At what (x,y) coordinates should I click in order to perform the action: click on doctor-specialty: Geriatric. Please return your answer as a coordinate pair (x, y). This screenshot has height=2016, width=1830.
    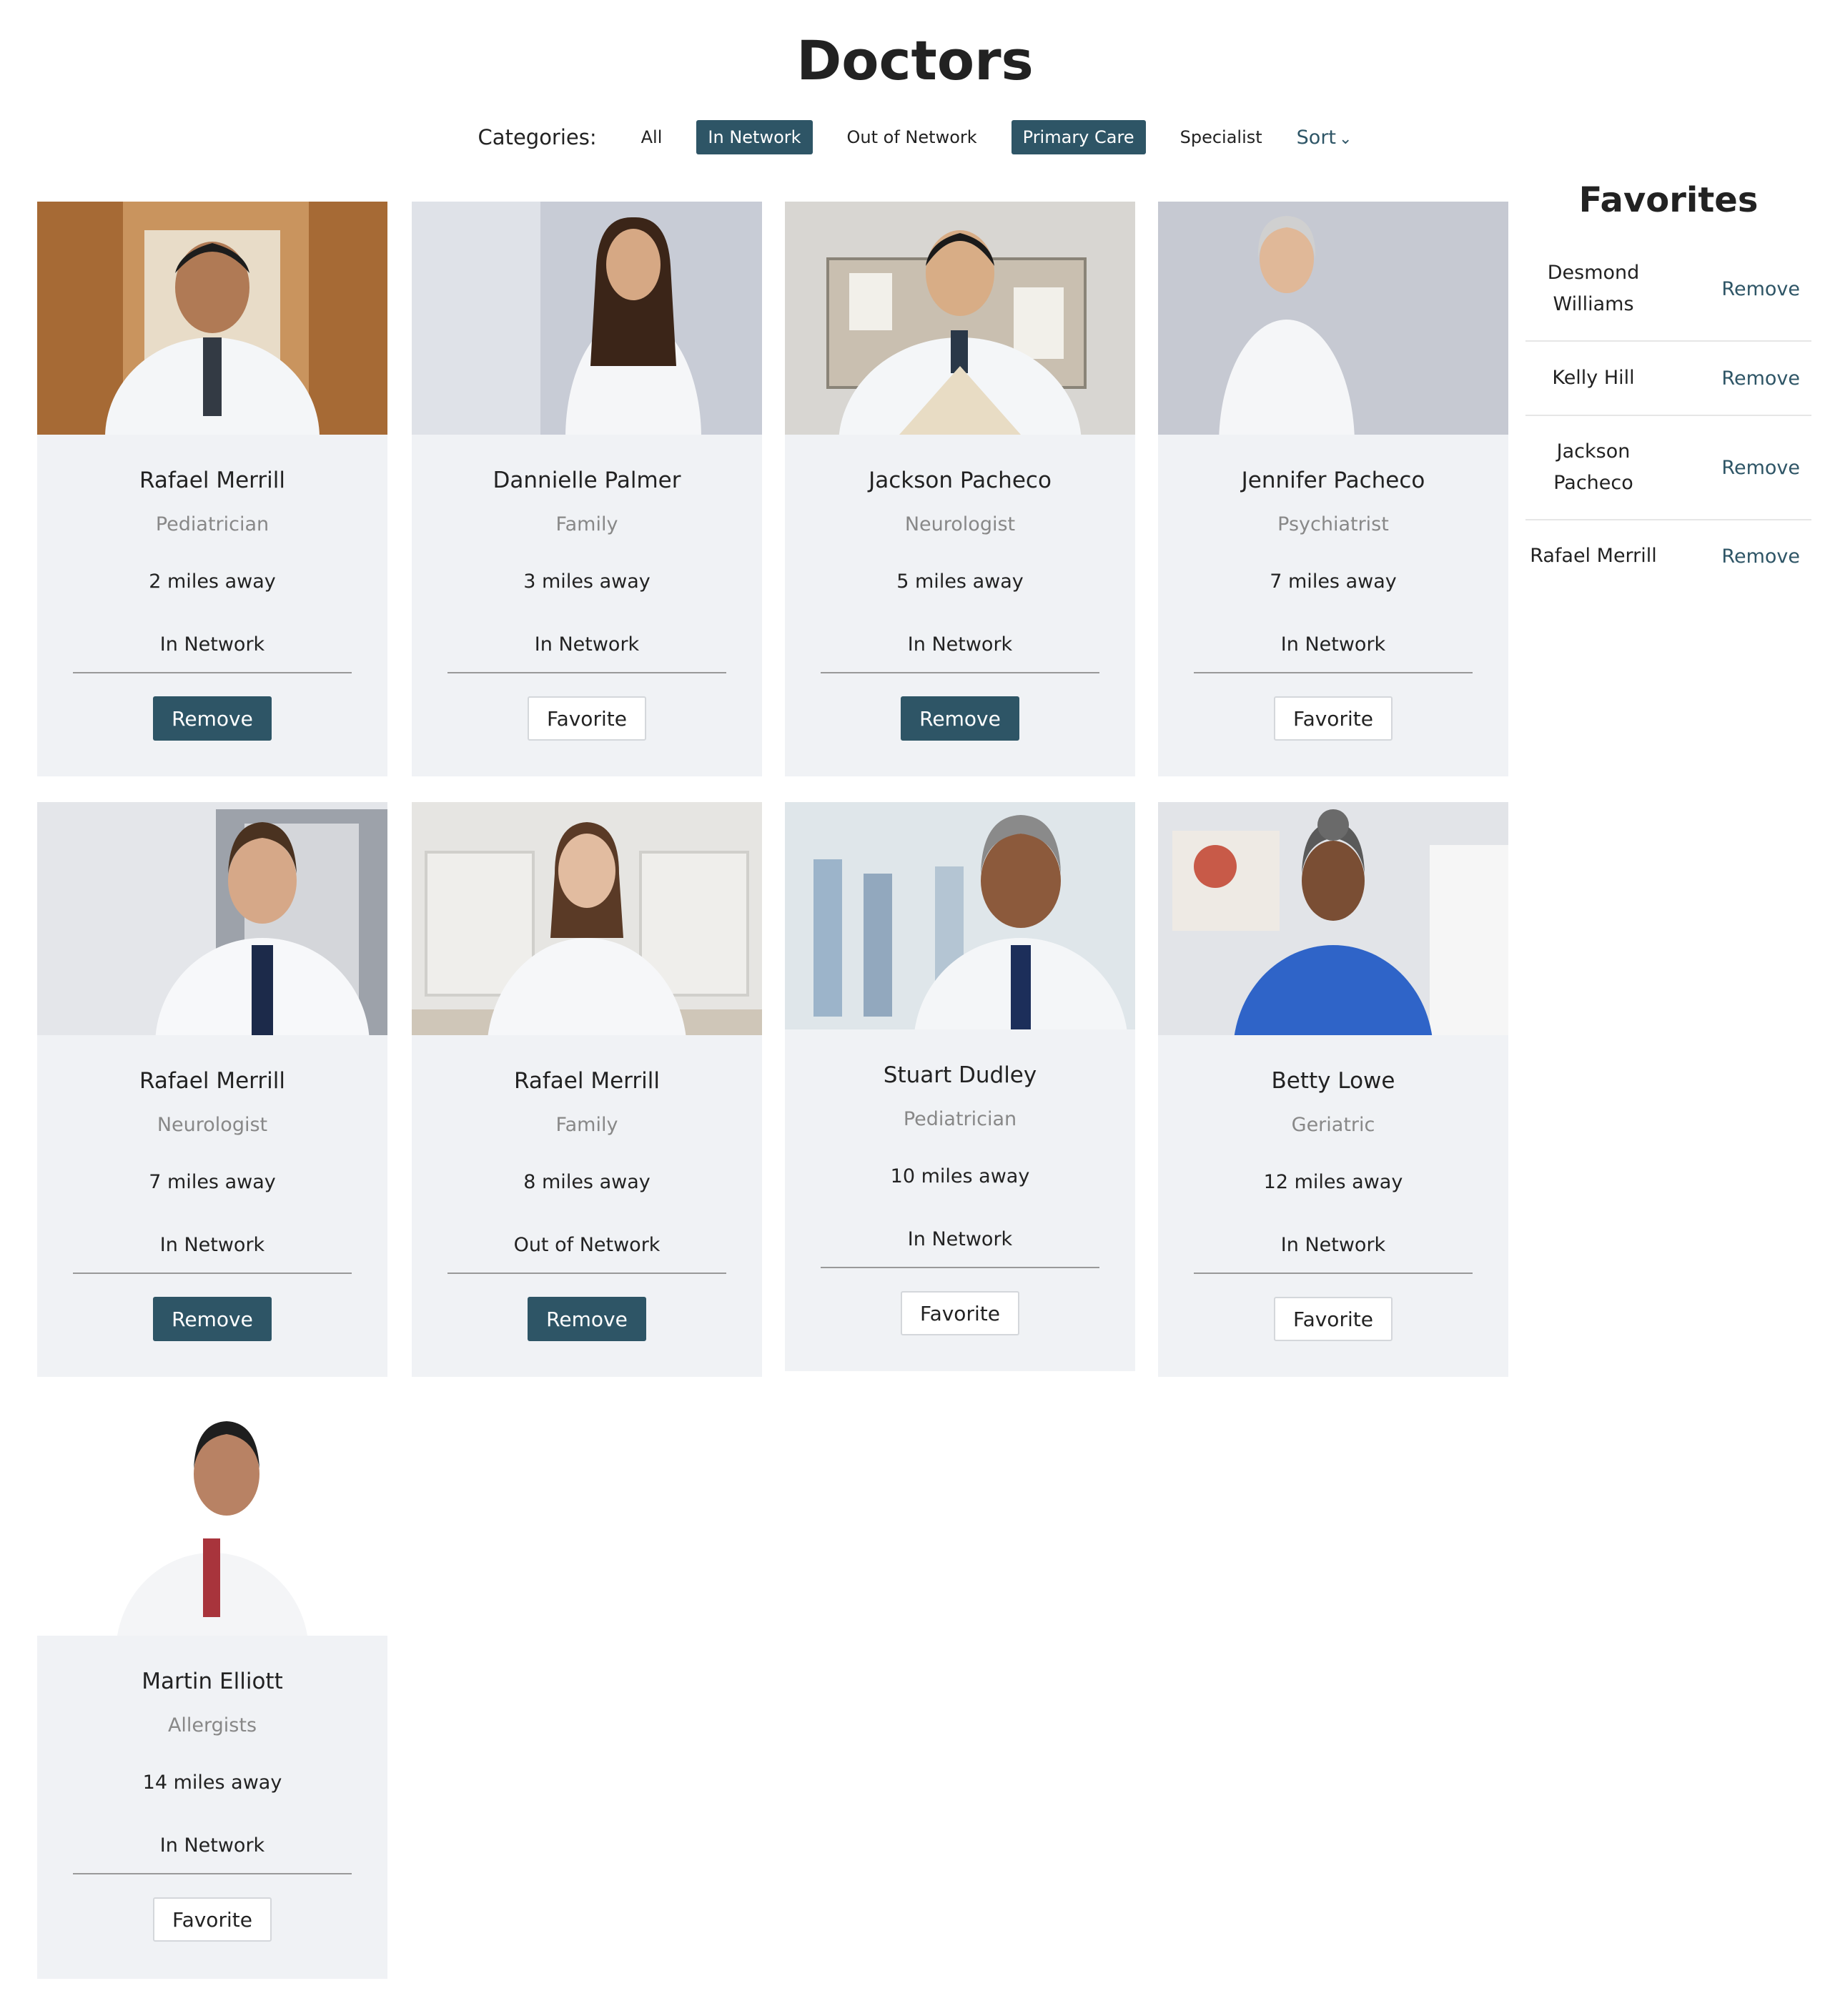
    Looking at the image, I should click on (1333, 1125).